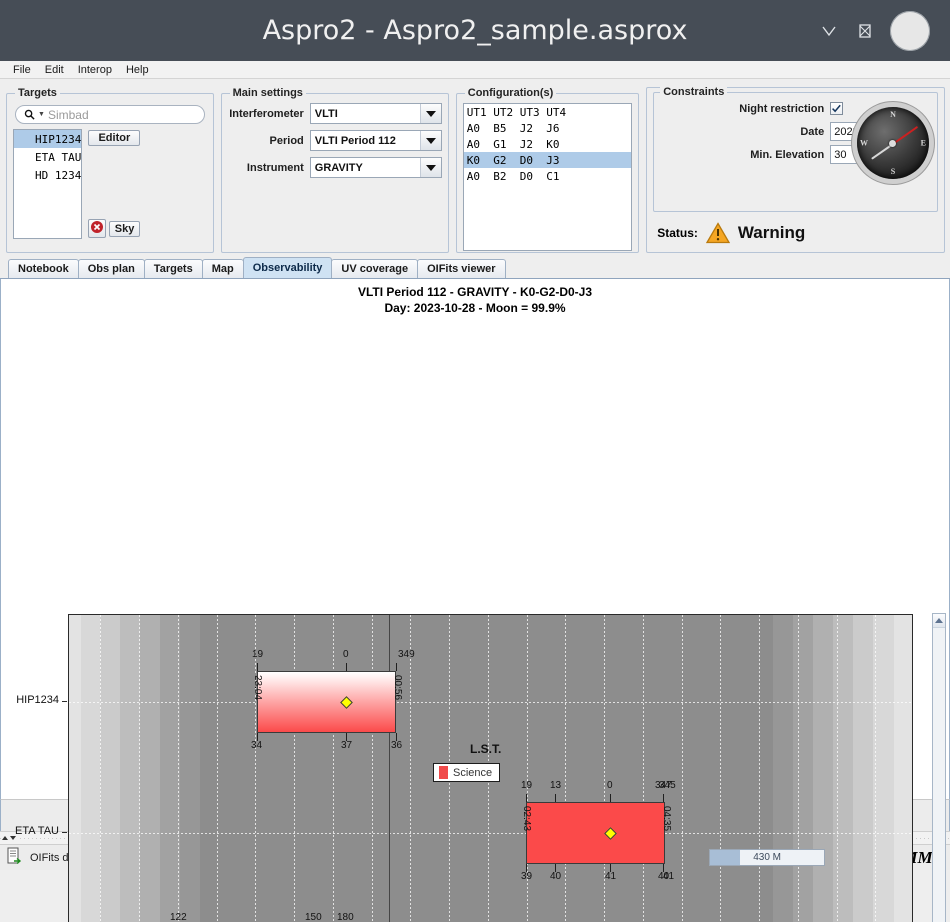  I want to click on azimuth-label: 13, so click(556, 785).